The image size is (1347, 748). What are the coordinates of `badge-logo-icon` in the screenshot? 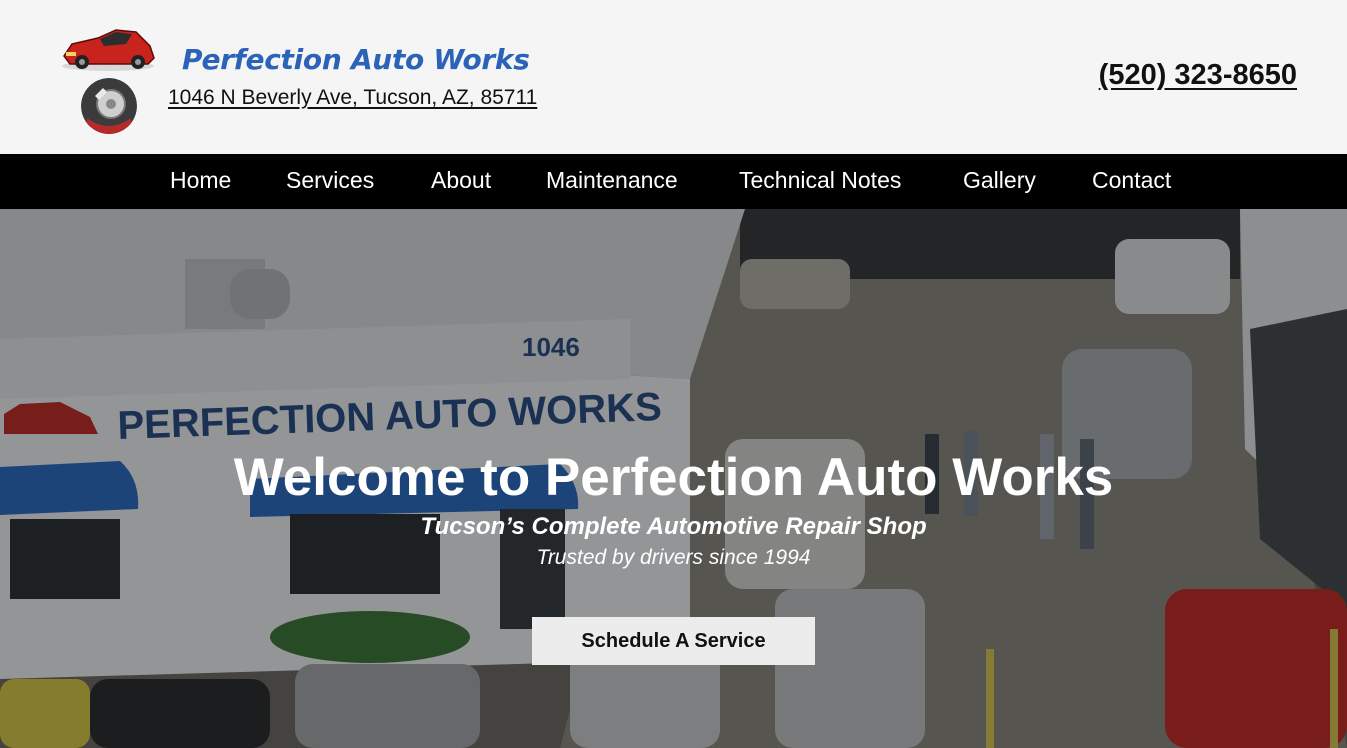 It's located at (109, 106).